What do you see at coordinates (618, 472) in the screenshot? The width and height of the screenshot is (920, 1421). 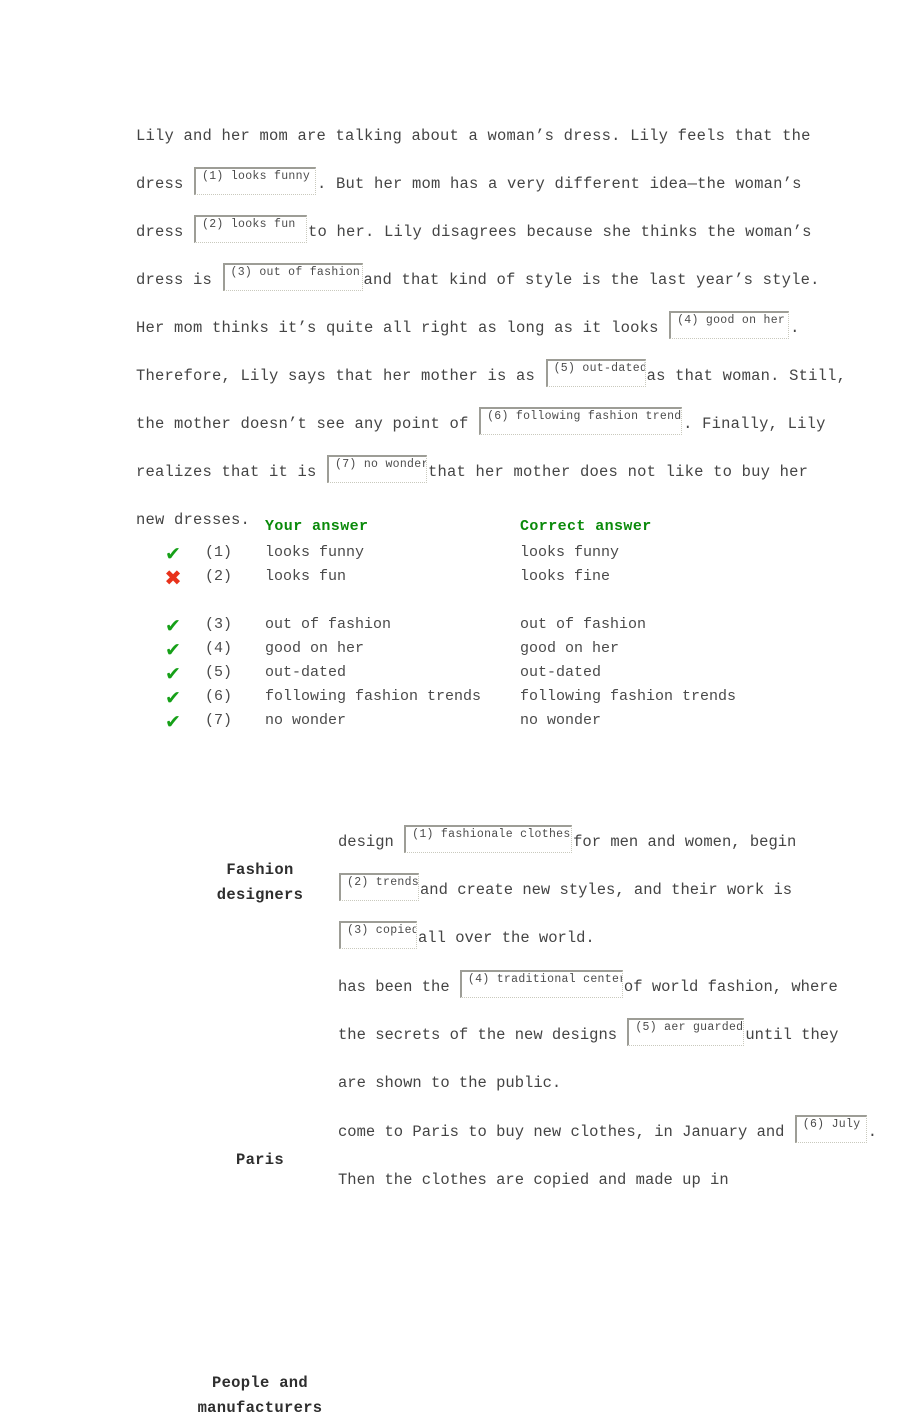 I see `passage-text: that her mother does not like to buy her` at bounding box center [618, 472].